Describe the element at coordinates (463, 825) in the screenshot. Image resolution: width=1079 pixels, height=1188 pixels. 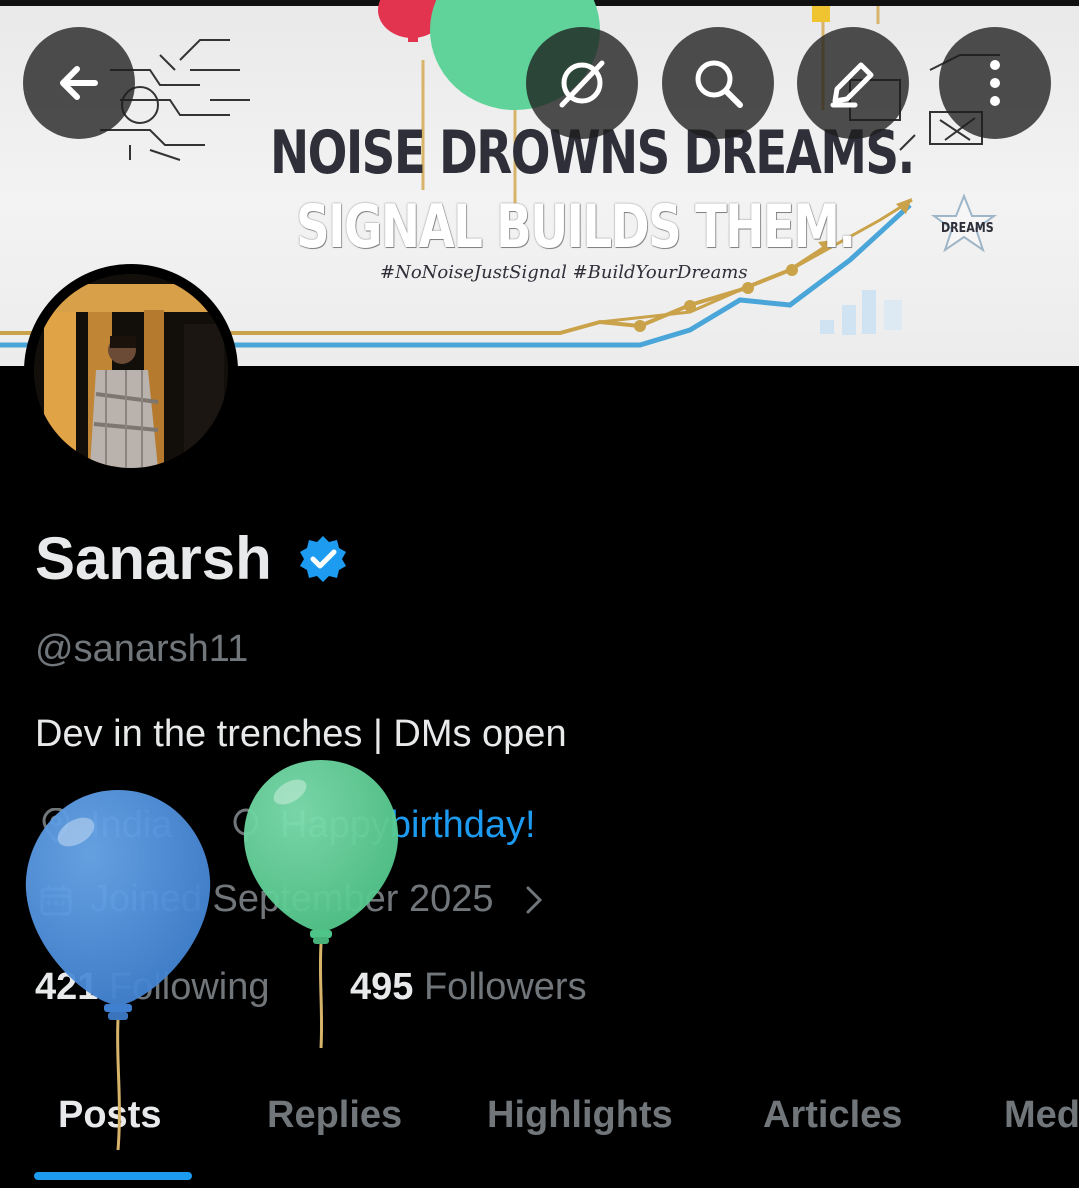
I see `birthday-link: birthday!` at that location.